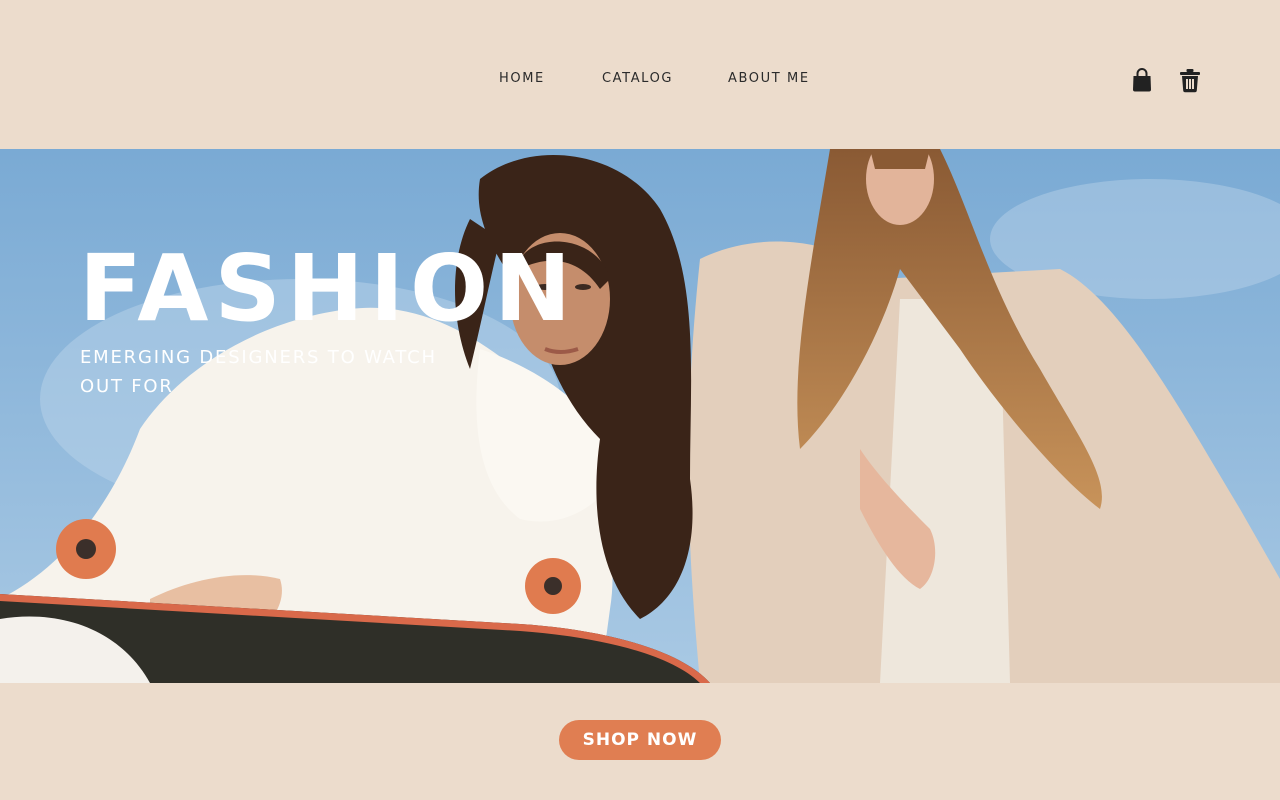 This screenshot has width=1280, height=800. I want to click on hero-subtitle: EMERGING DESIGNERS TO WATCH OUT FOR, so click(258, 372).